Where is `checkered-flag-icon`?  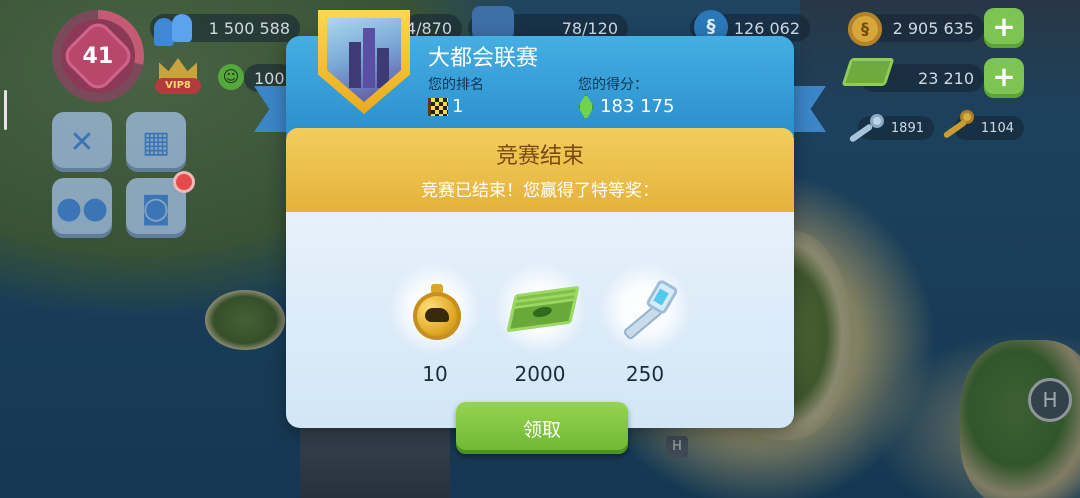 checkered-flag-icon is located at coordinates (438, 107).